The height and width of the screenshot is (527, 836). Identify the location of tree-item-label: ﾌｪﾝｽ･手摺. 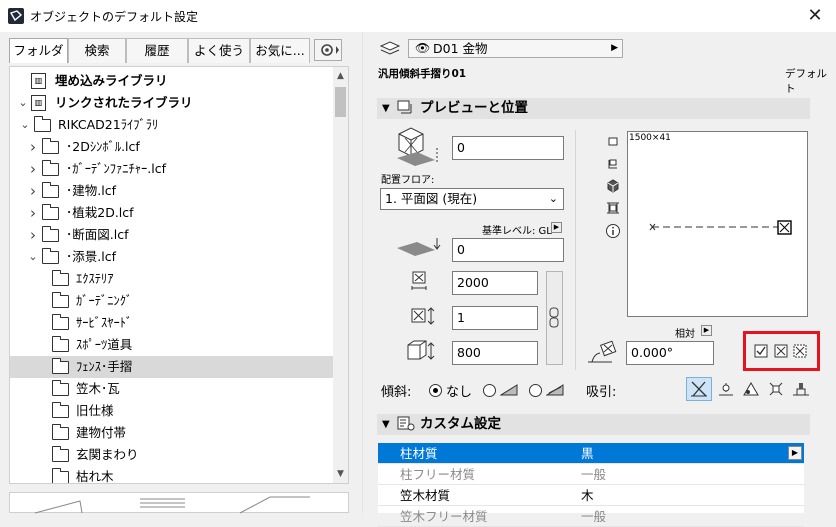
(104, 366).